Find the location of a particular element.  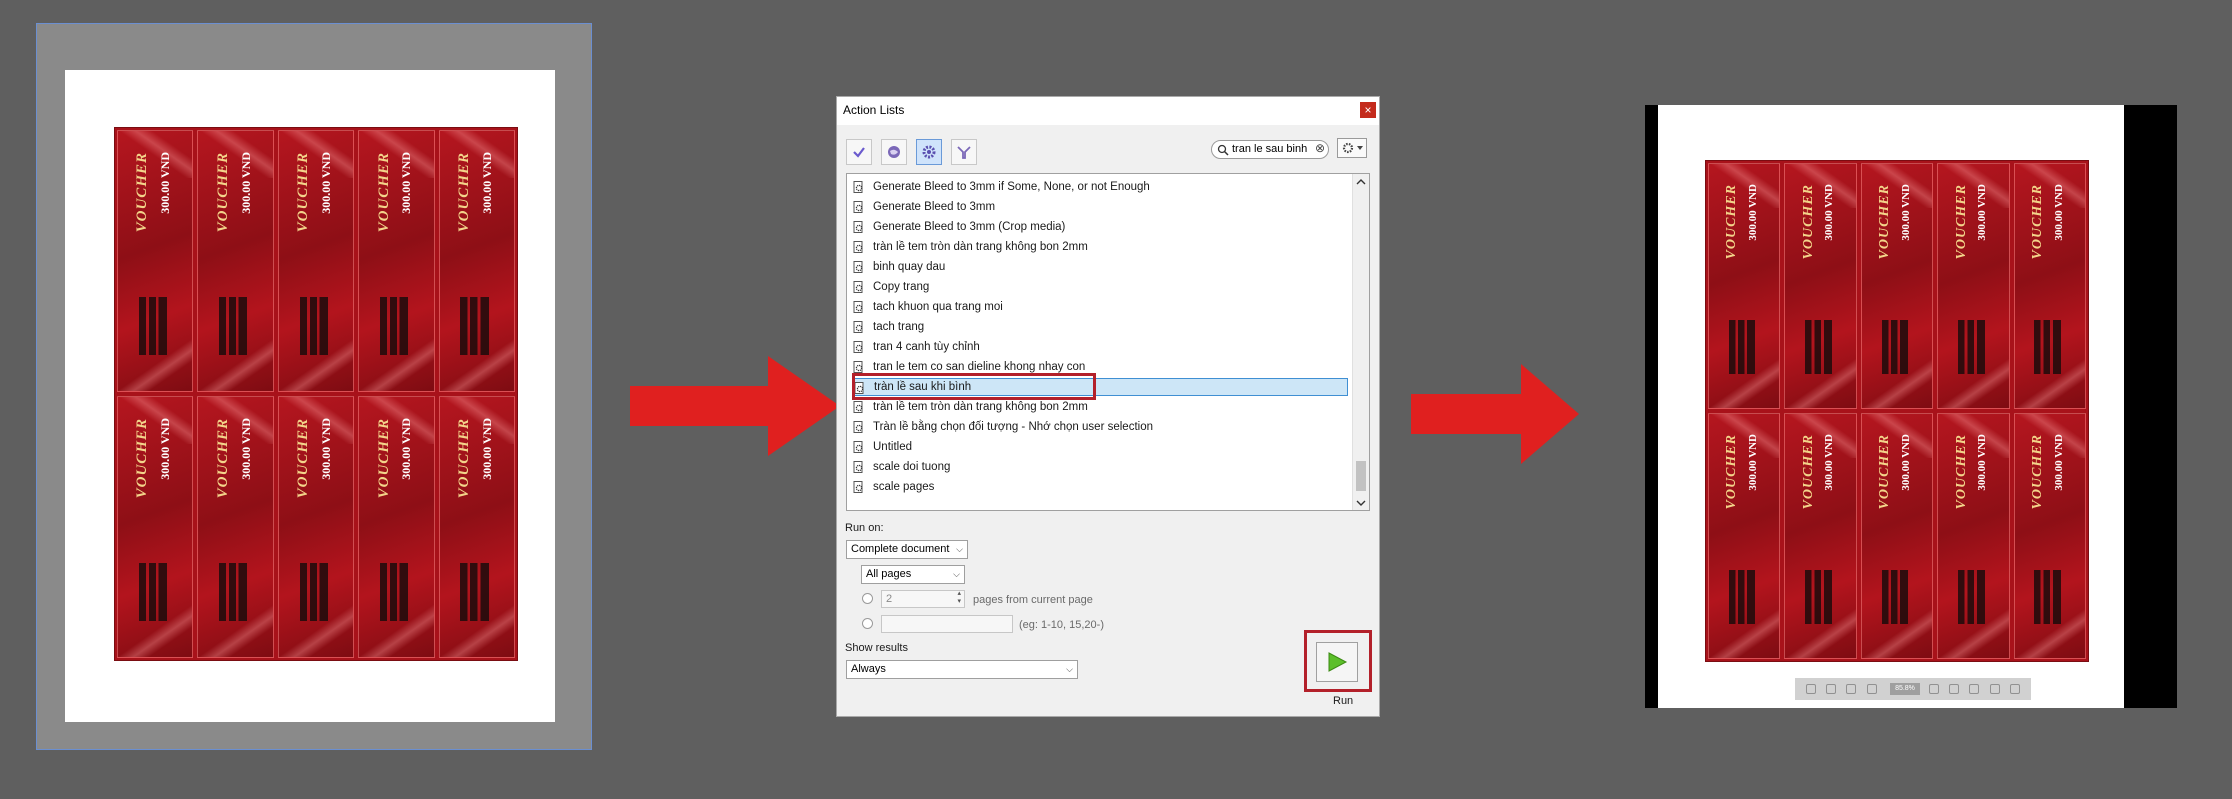

scroll-down-icon is located at coordinates (1361, 503).